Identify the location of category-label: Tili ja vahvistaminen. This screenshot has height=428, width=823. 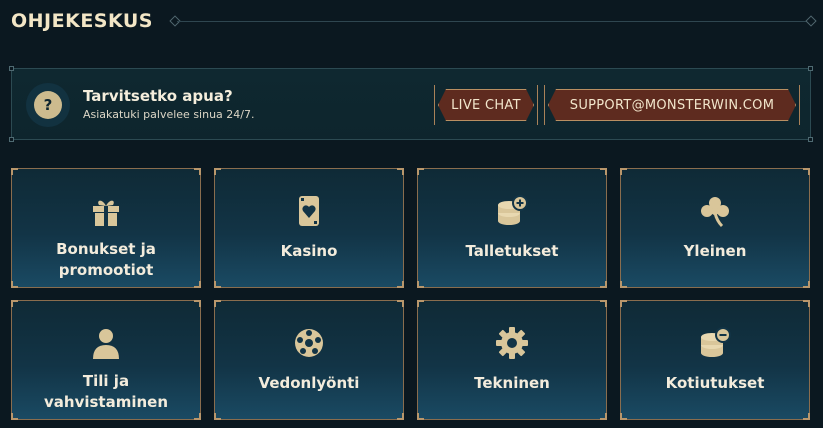
(106, 391).